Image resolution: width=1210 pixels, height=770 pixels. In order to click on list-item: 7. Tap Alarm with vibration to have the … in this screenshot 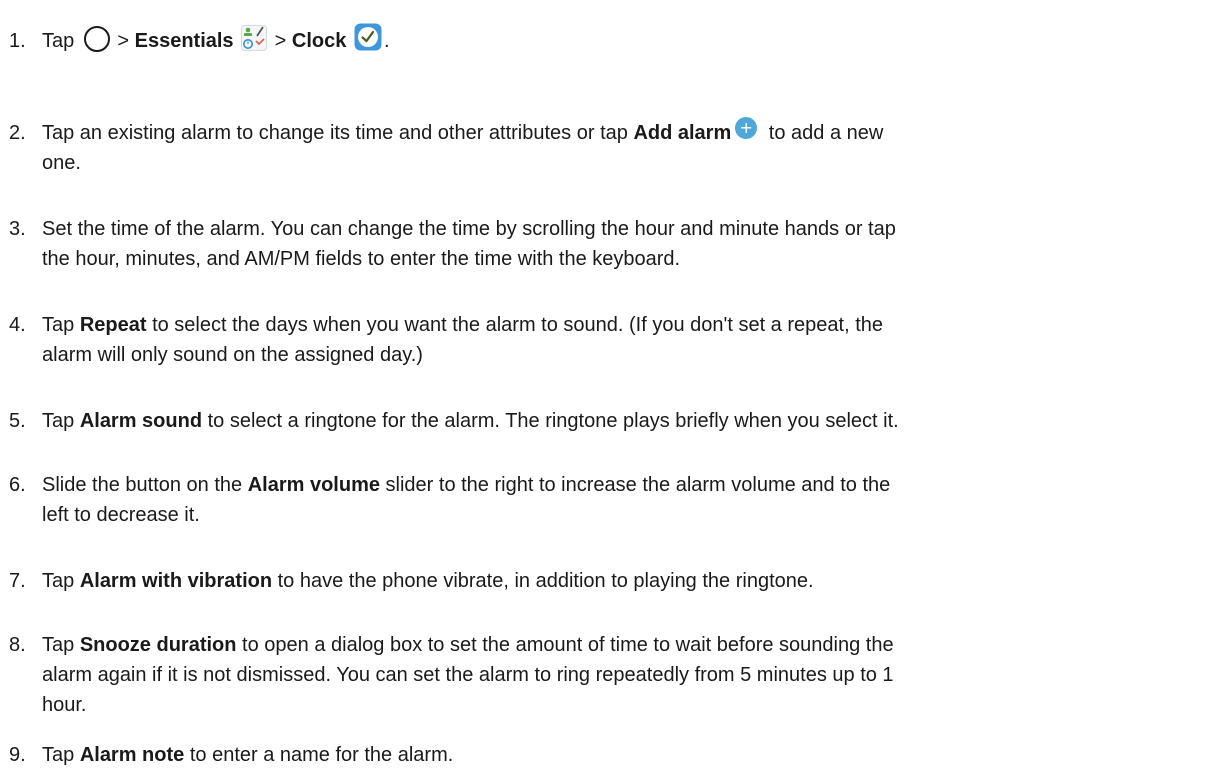, I will do `click(597, 581)`.